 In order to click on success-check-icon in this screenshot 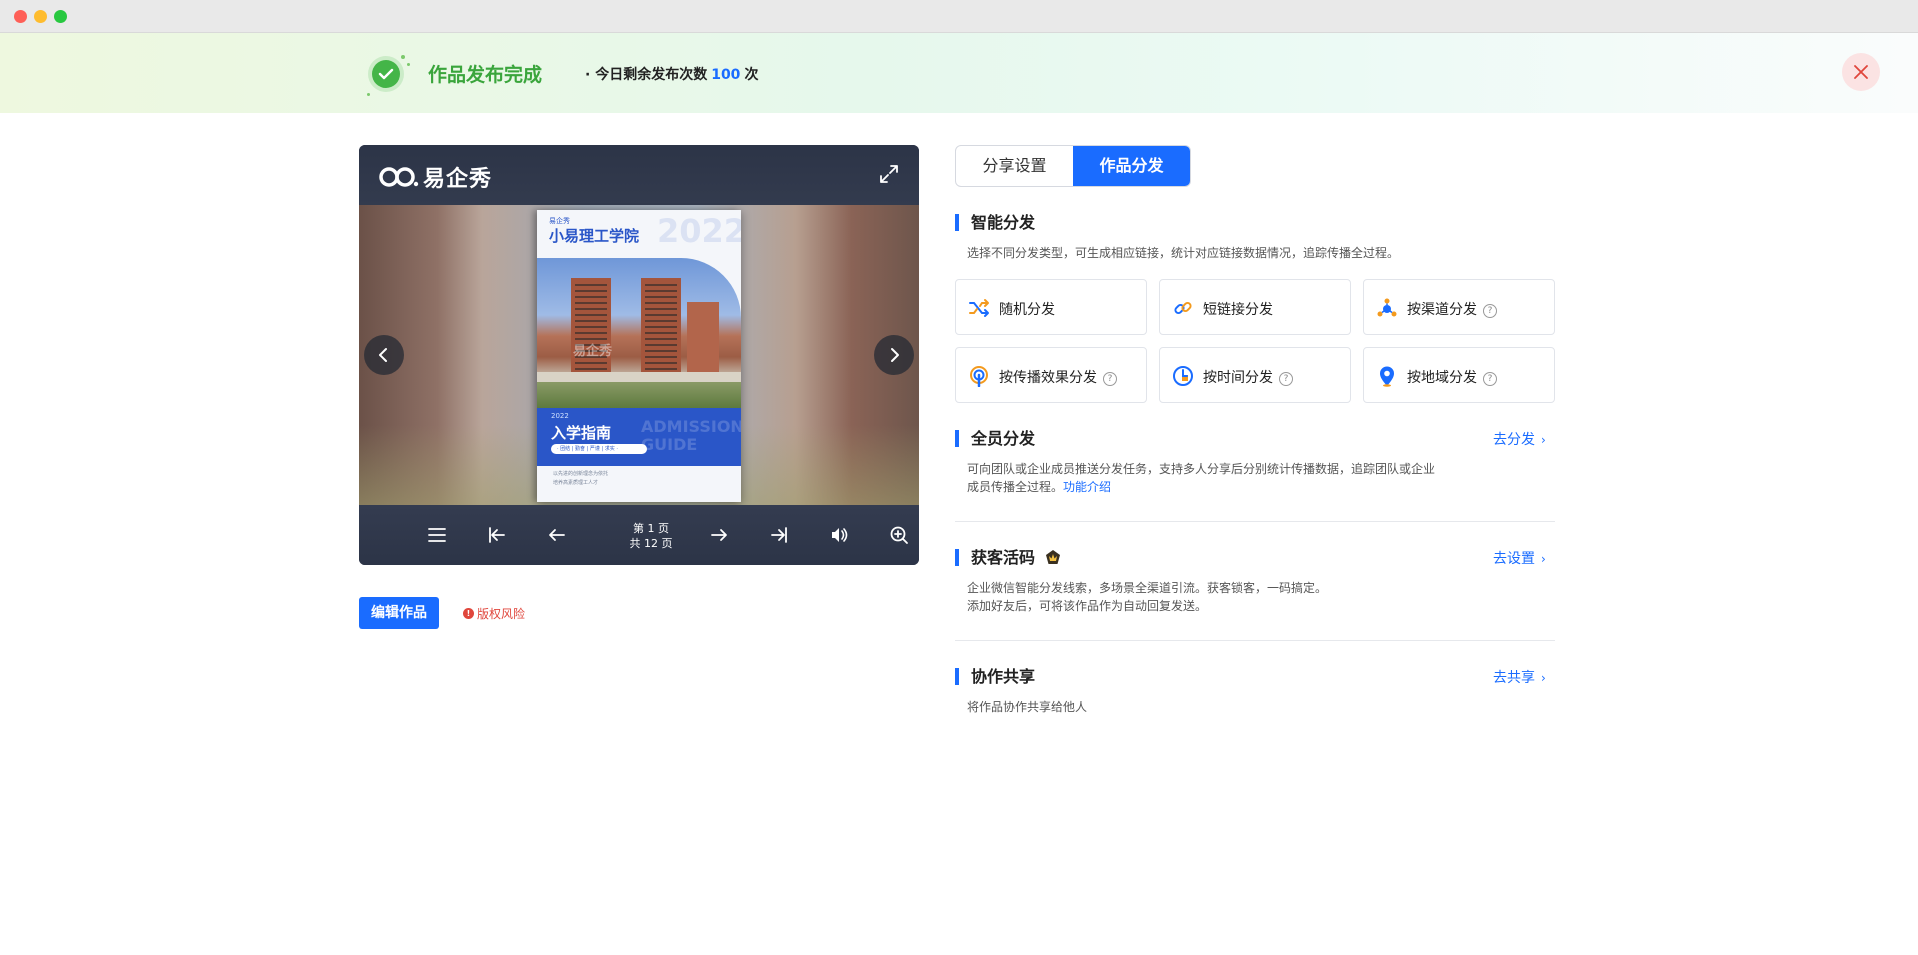, I will do `click(389, 79)`.